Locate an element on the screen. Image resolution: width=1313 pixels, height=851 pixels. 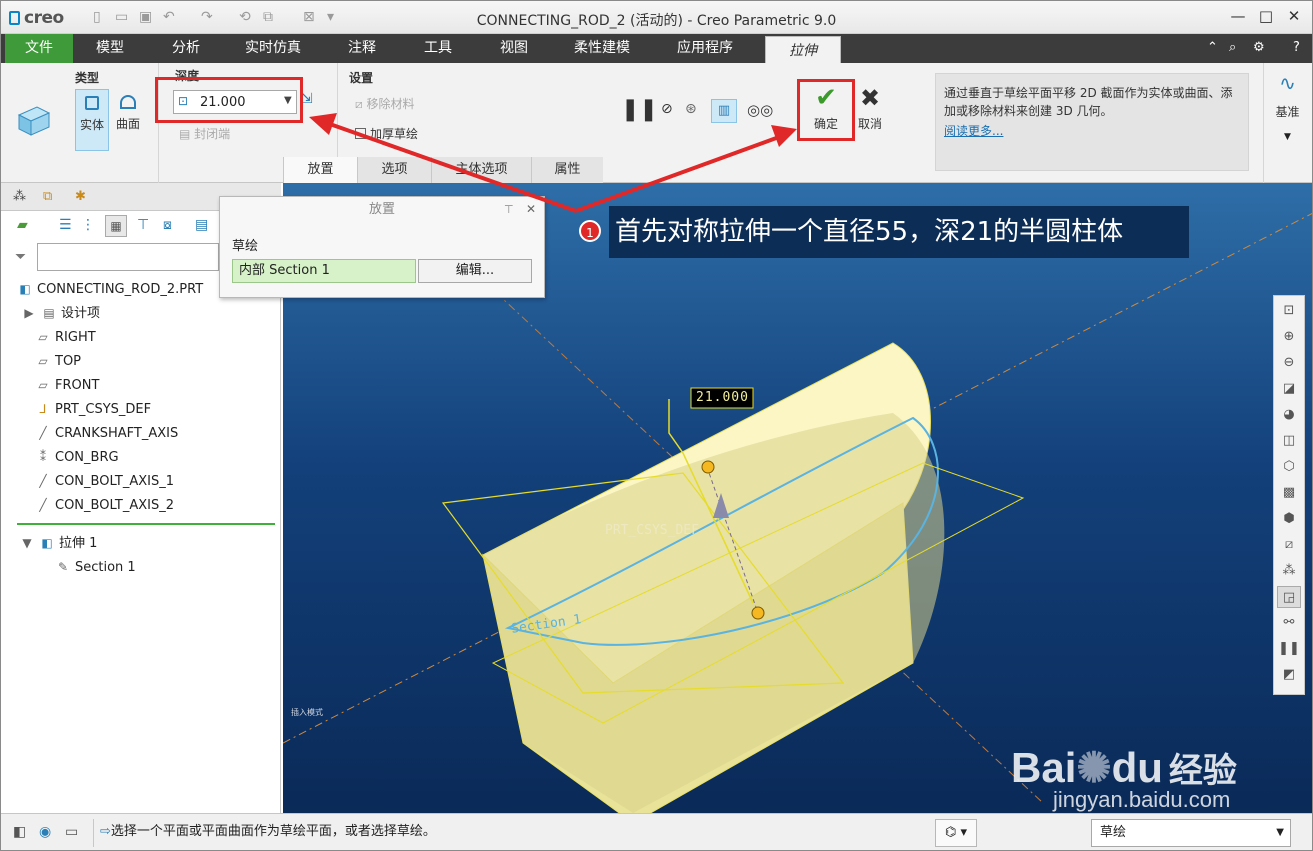
menu-annotate: 注释 is located at coordinates (362, 48).